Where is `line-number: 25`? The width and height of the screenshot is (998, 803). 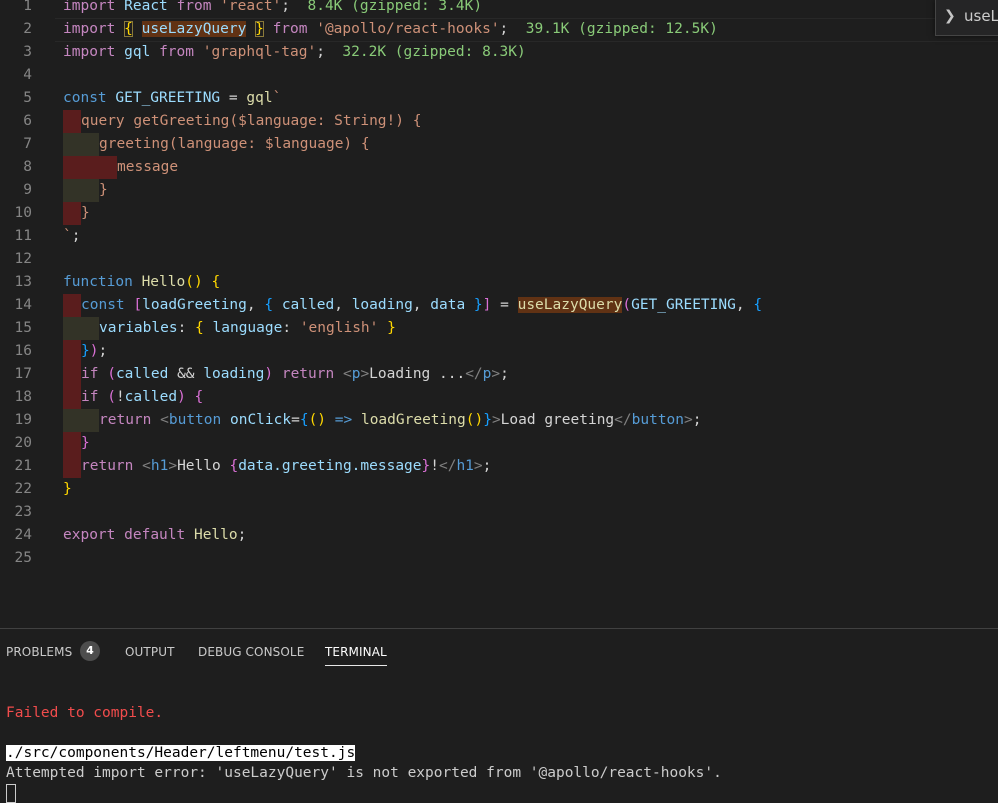 line-number: 25 is located at coordinates (23, 558).